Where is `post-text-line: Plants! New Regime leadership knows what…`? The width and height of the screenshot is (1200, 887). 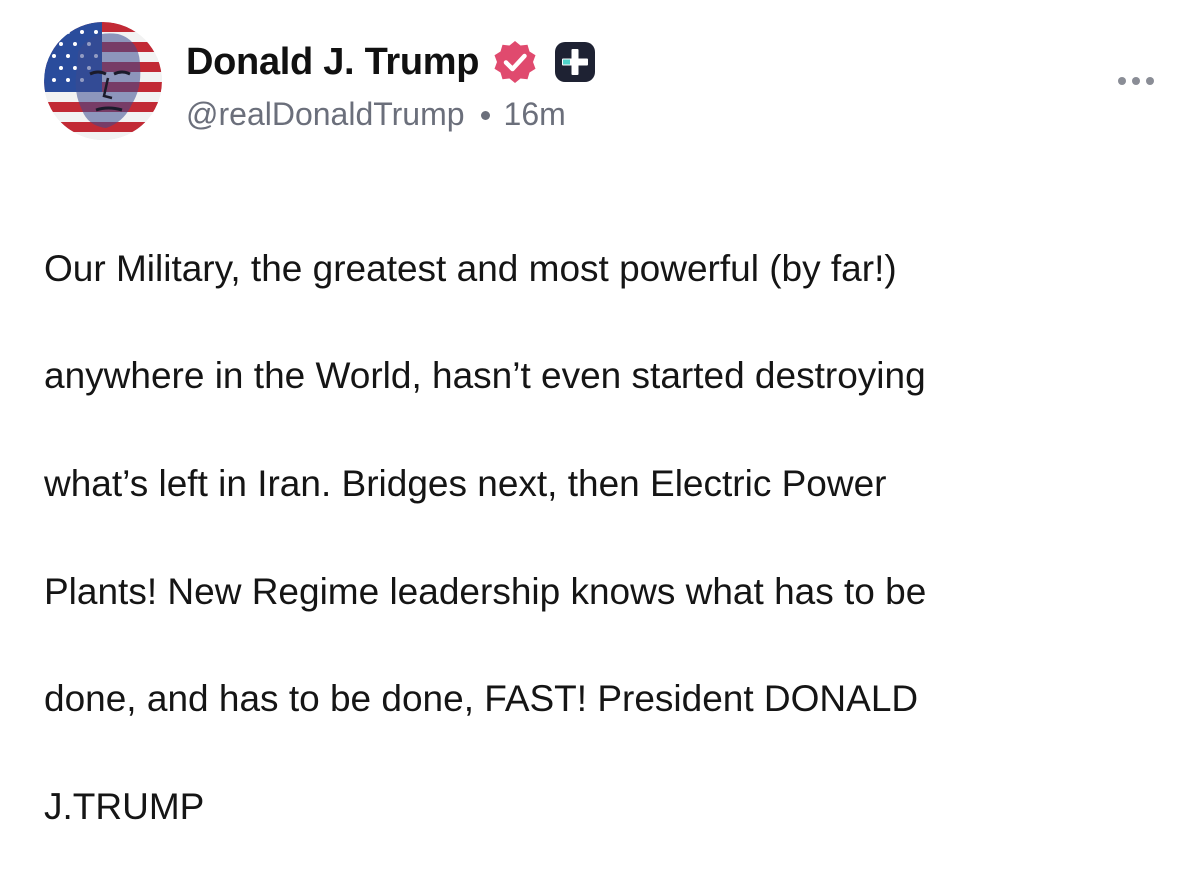 post-text-line: Plants! New Regime leadership knows what… is located at coordinates (485, 591).